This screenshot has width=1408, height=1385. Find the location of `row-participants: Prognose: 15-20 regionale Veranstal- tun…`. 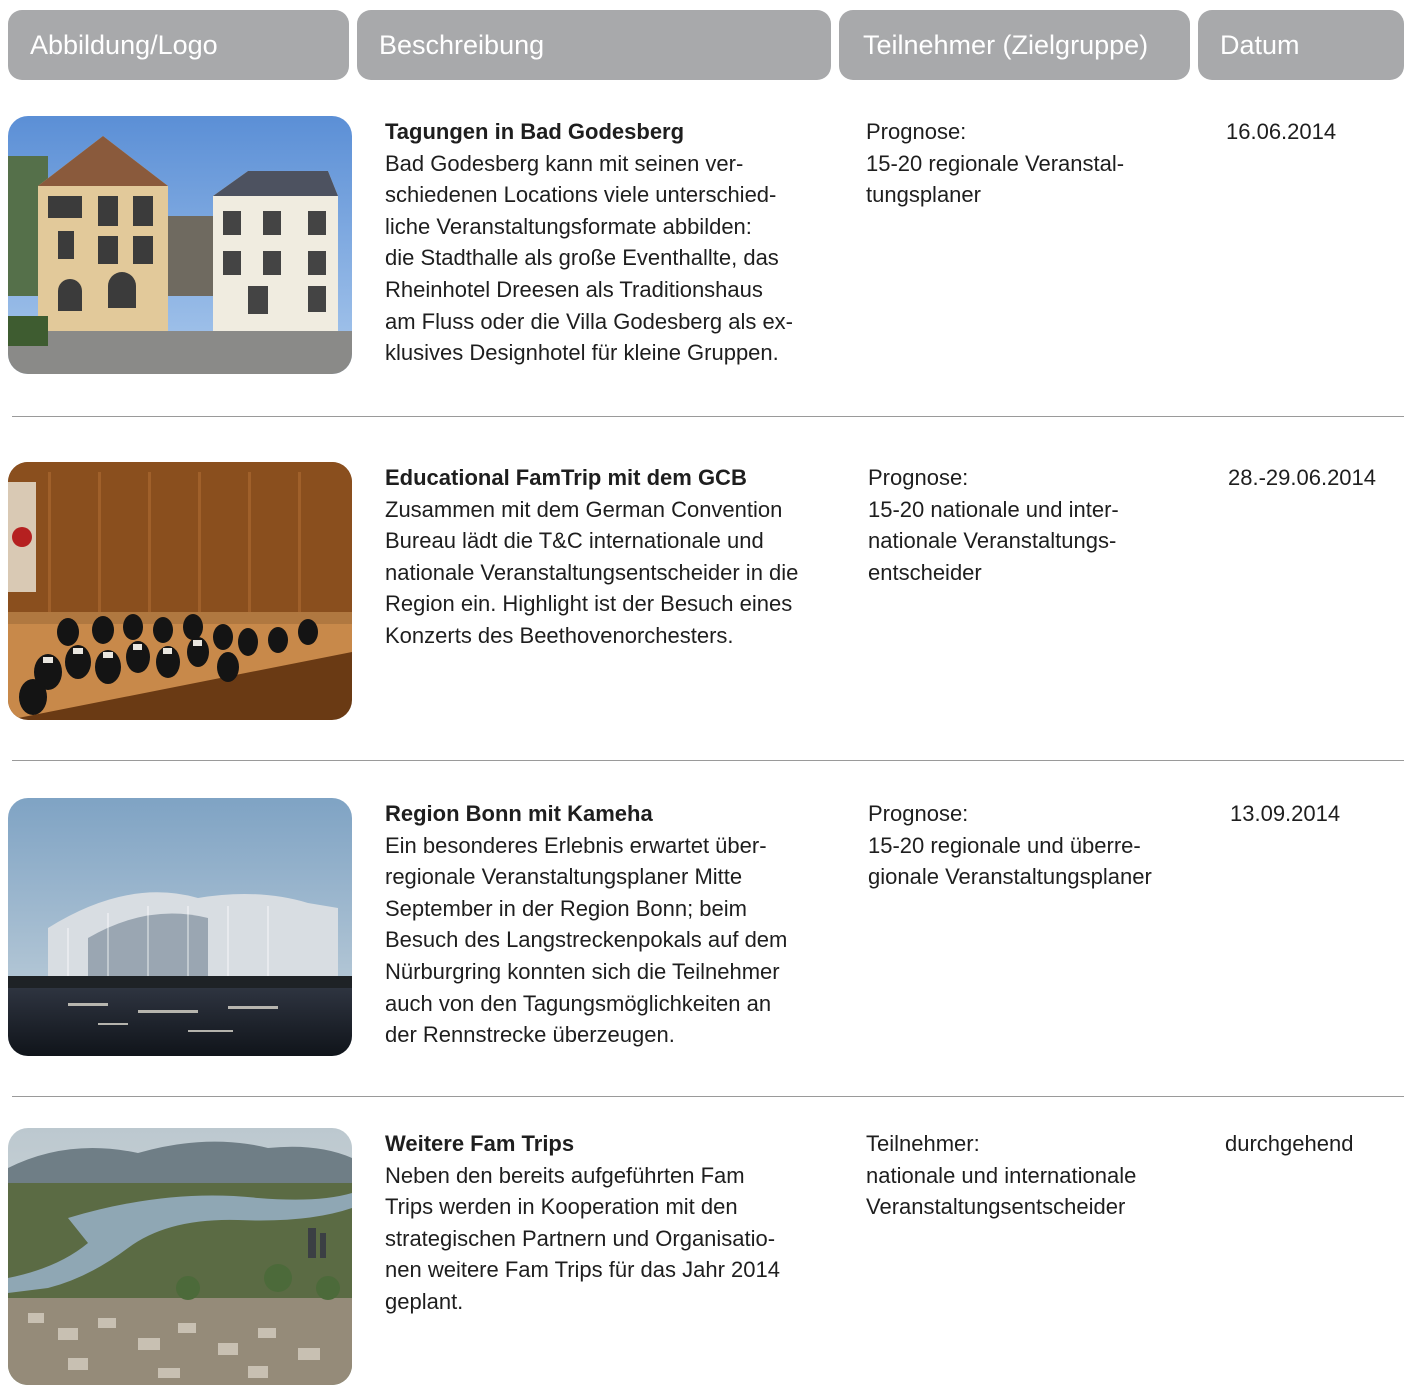

row-participants: Prognose: 15-20 regionale Veranstal- tun… is located at coordinates (1031, 163).